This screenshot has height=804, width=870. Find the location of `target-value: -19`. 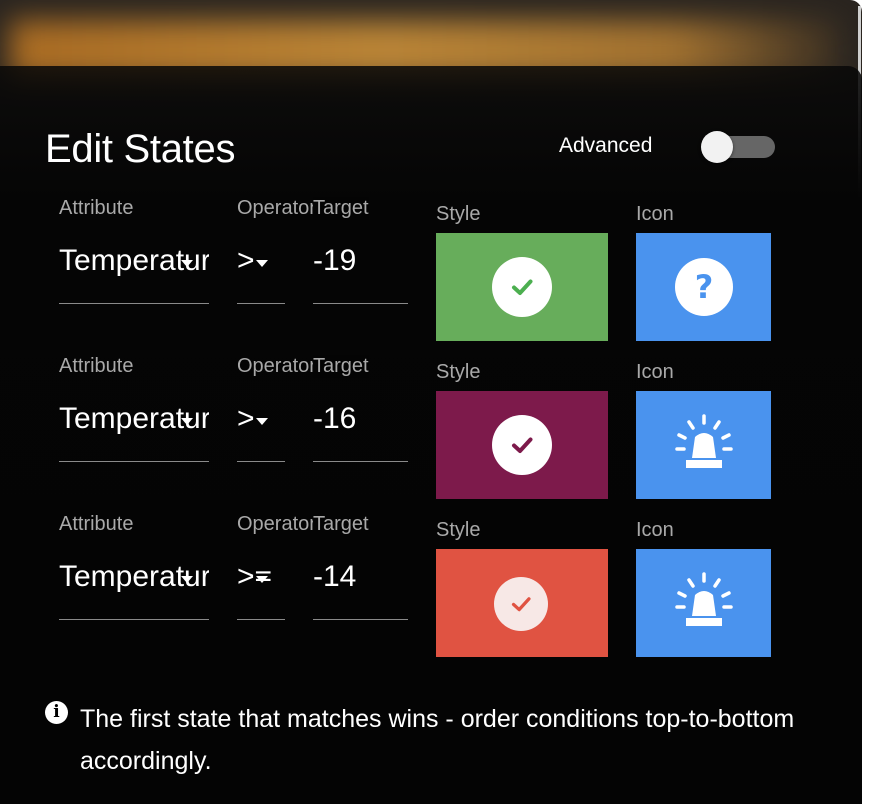

target-value: -19 is located at coordinates (335, 260).